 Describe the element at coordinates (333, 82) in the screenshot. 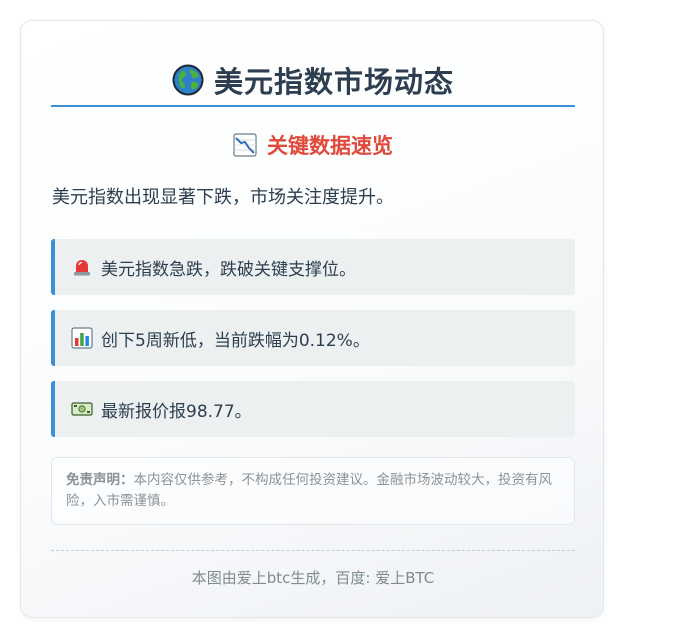

I see `page-title: 美元指数市场动态` at that location.